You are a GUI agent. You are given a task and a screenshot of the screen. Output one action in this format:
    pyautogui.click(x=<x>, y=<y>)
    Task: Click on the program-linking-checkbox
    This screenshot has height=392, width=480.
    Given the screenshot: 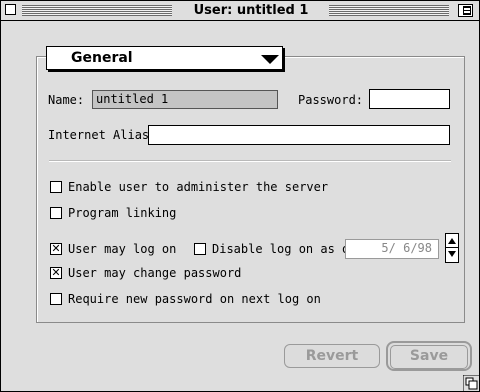 What is the action you would take?
    pyautogui.click(x=56, y=213)
    